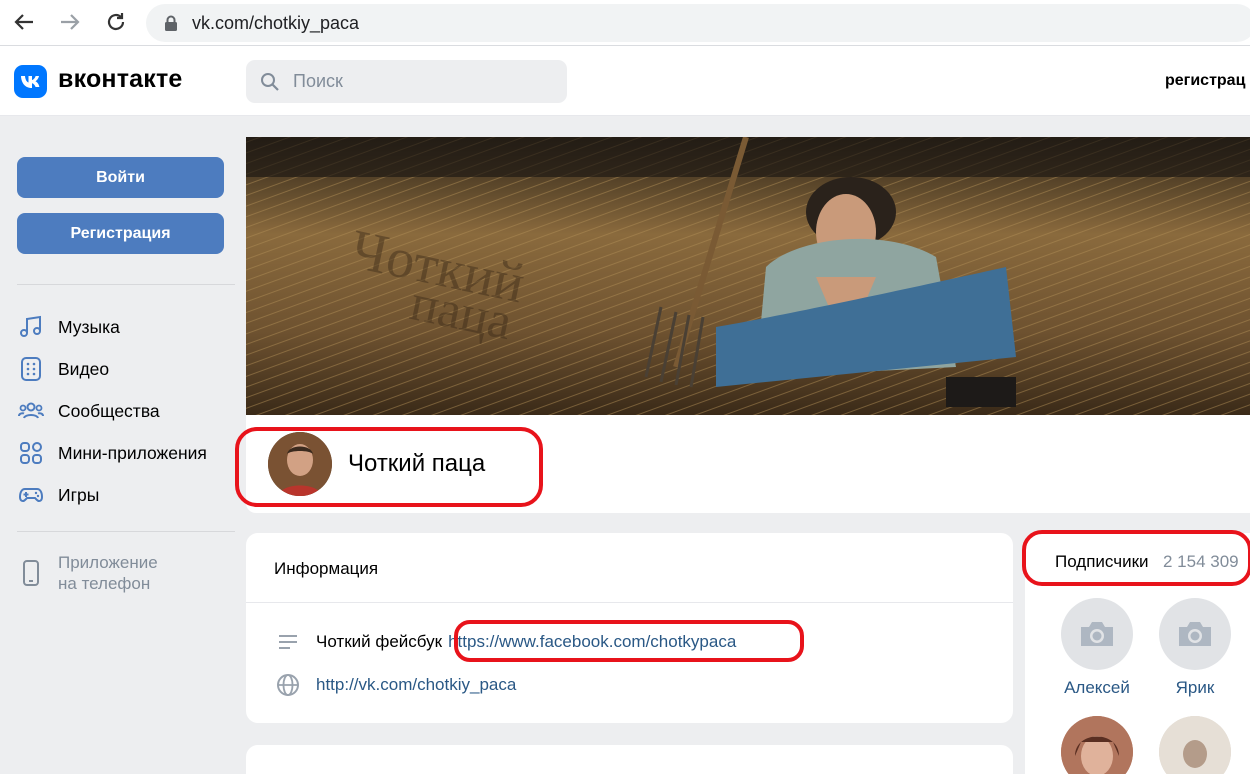  I want to click on vk-logo-icon, so click(30, 81).